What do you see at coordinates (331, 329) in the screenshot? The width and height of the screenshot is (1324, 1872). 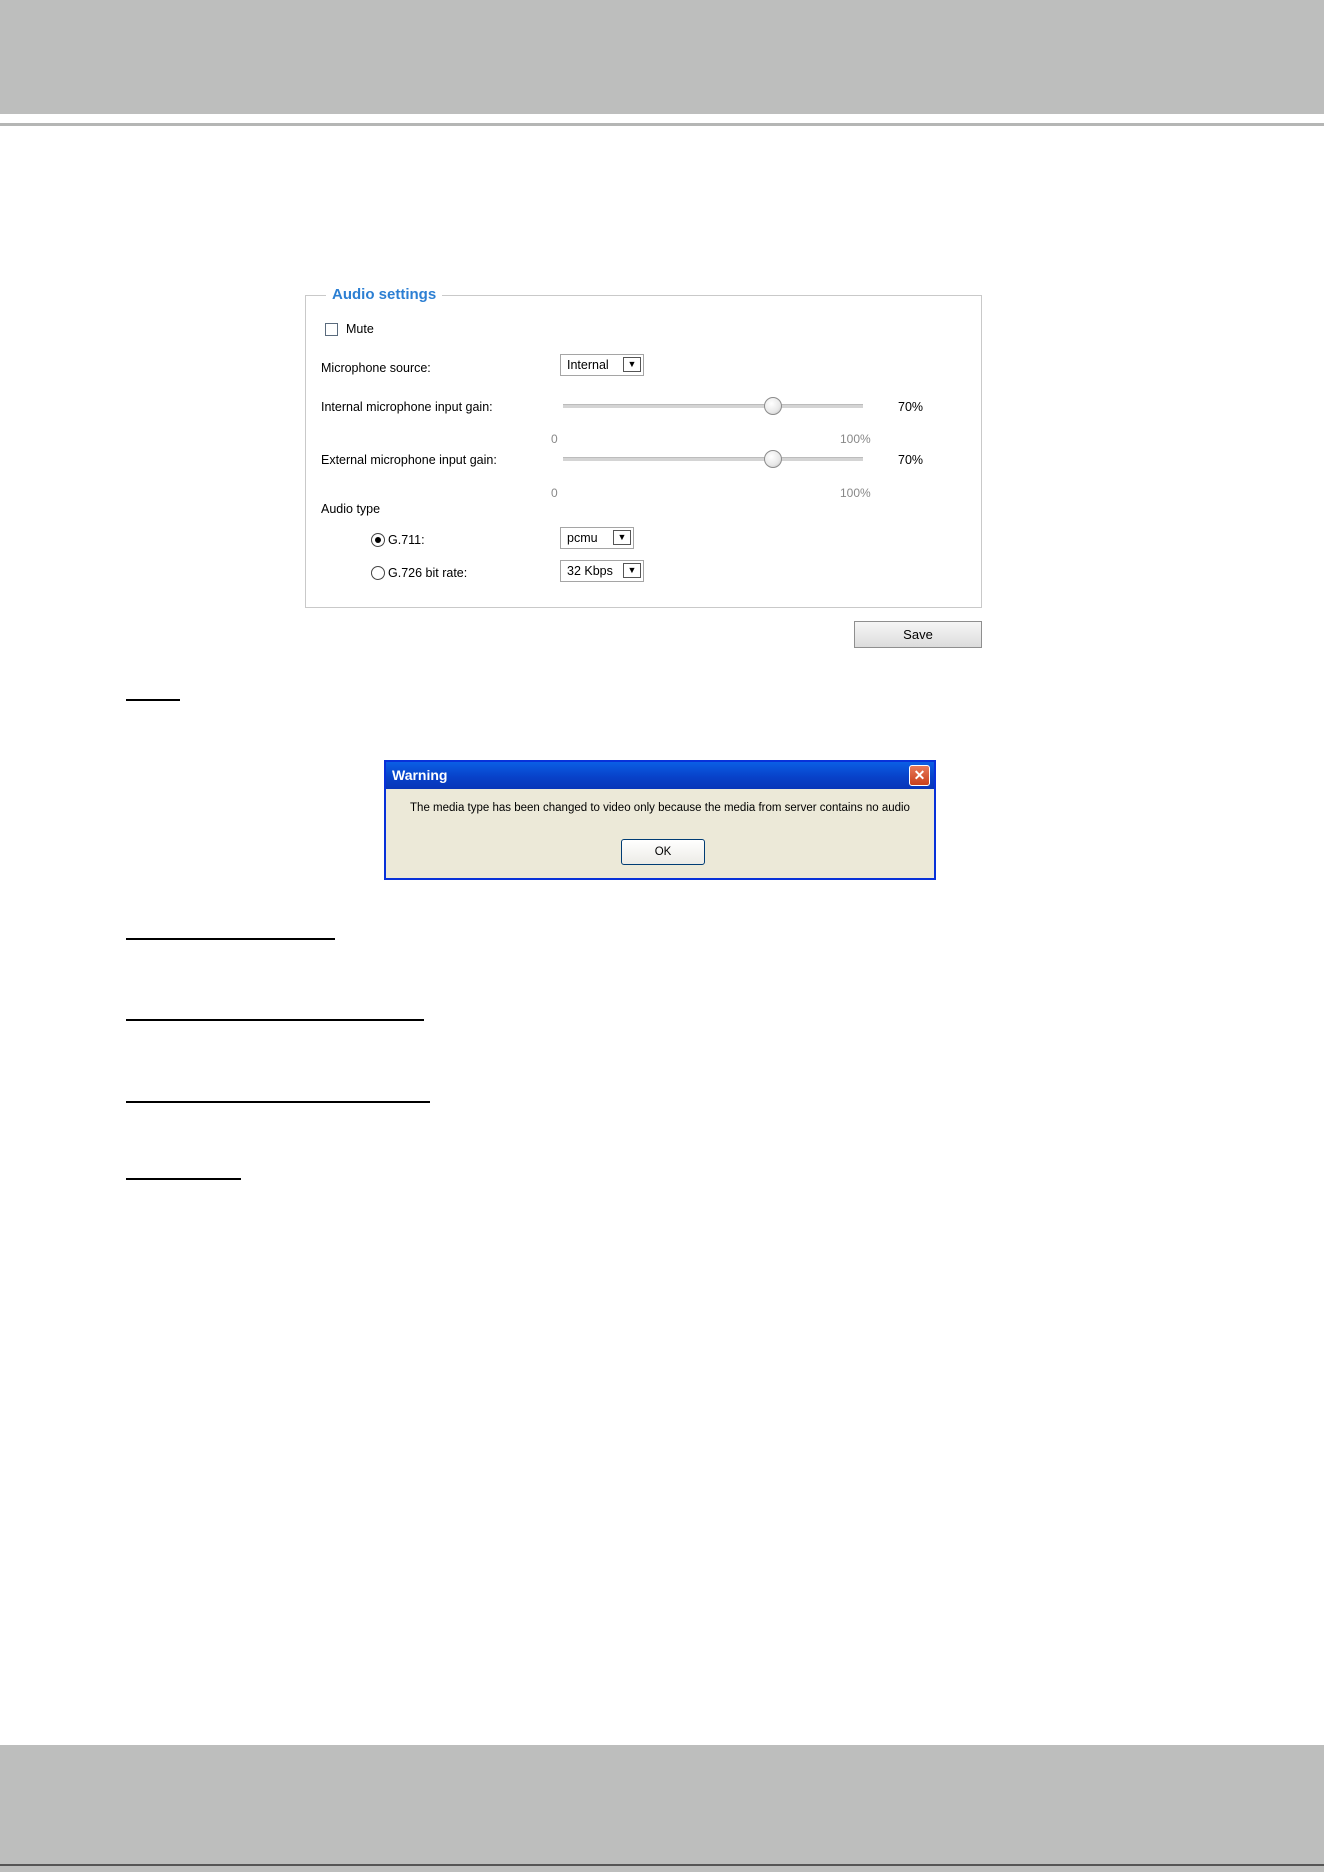 I see `mute-checkbox` at bounding box center [331, 329].